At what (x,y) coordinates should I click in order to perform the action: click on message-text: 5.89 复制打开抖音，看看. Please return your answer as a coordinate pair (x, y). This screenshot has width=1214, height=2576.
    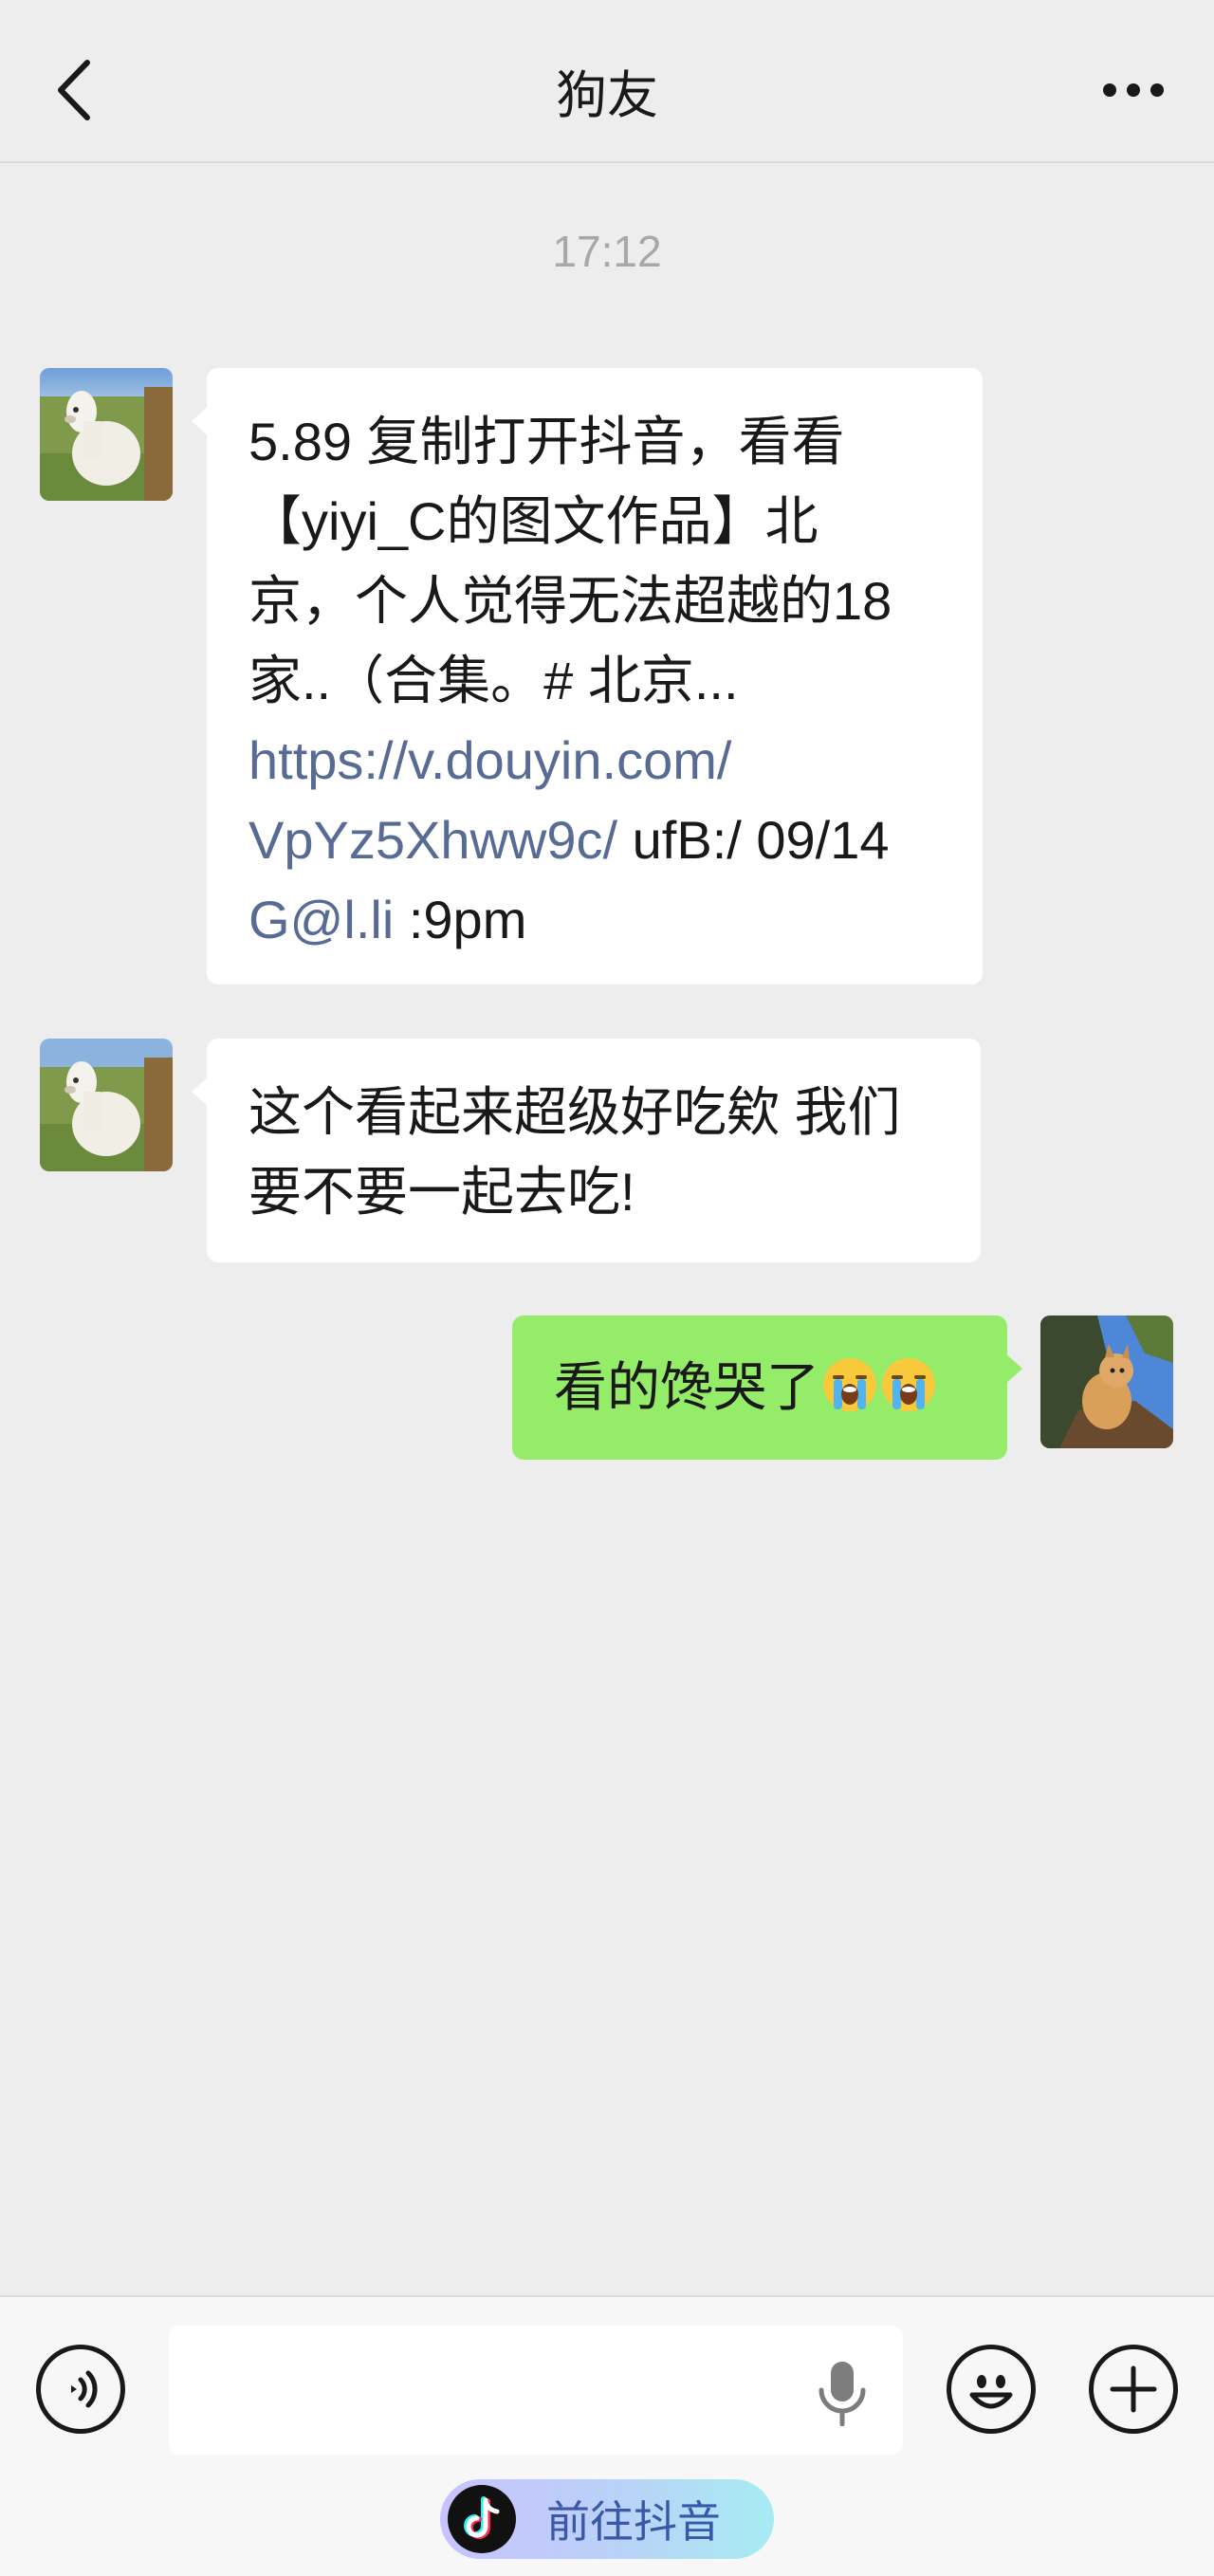
    Looking at the image, I should click on (546, 441).